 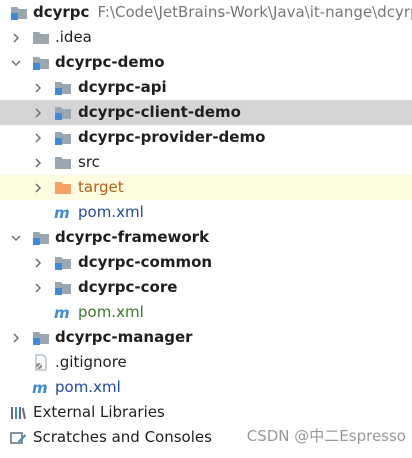 I want to click on tree-label-demo: dcyrpc-demo, so click(x=110, y=62).